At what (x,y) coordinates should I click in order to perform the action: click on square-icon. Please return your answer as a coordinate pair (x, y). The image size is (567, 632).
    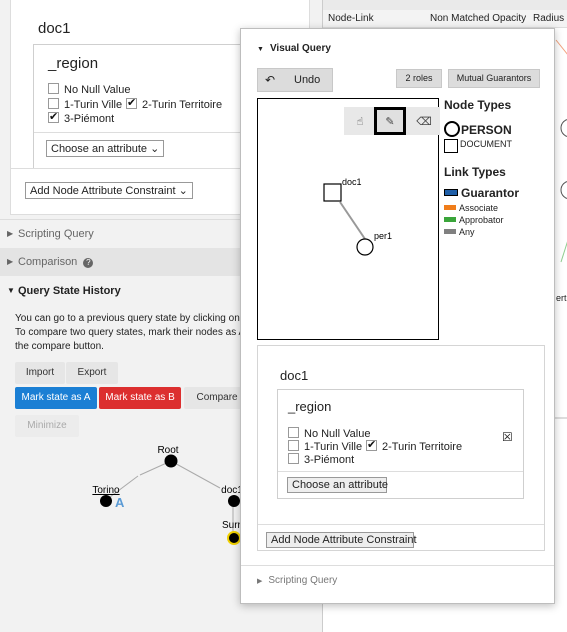
    Looking at the image, I should click on (451, 146).